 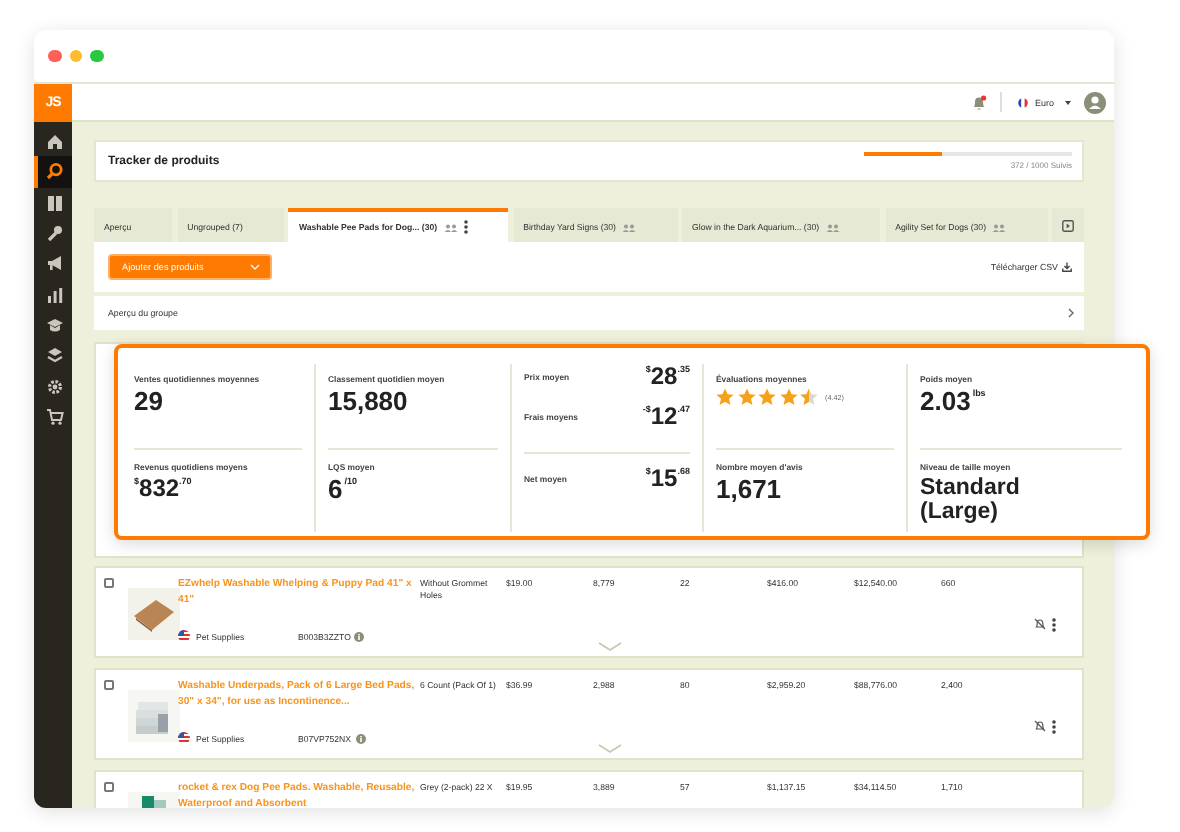 I want to click on graduation-cap-icon, so click(x=55, y=324).